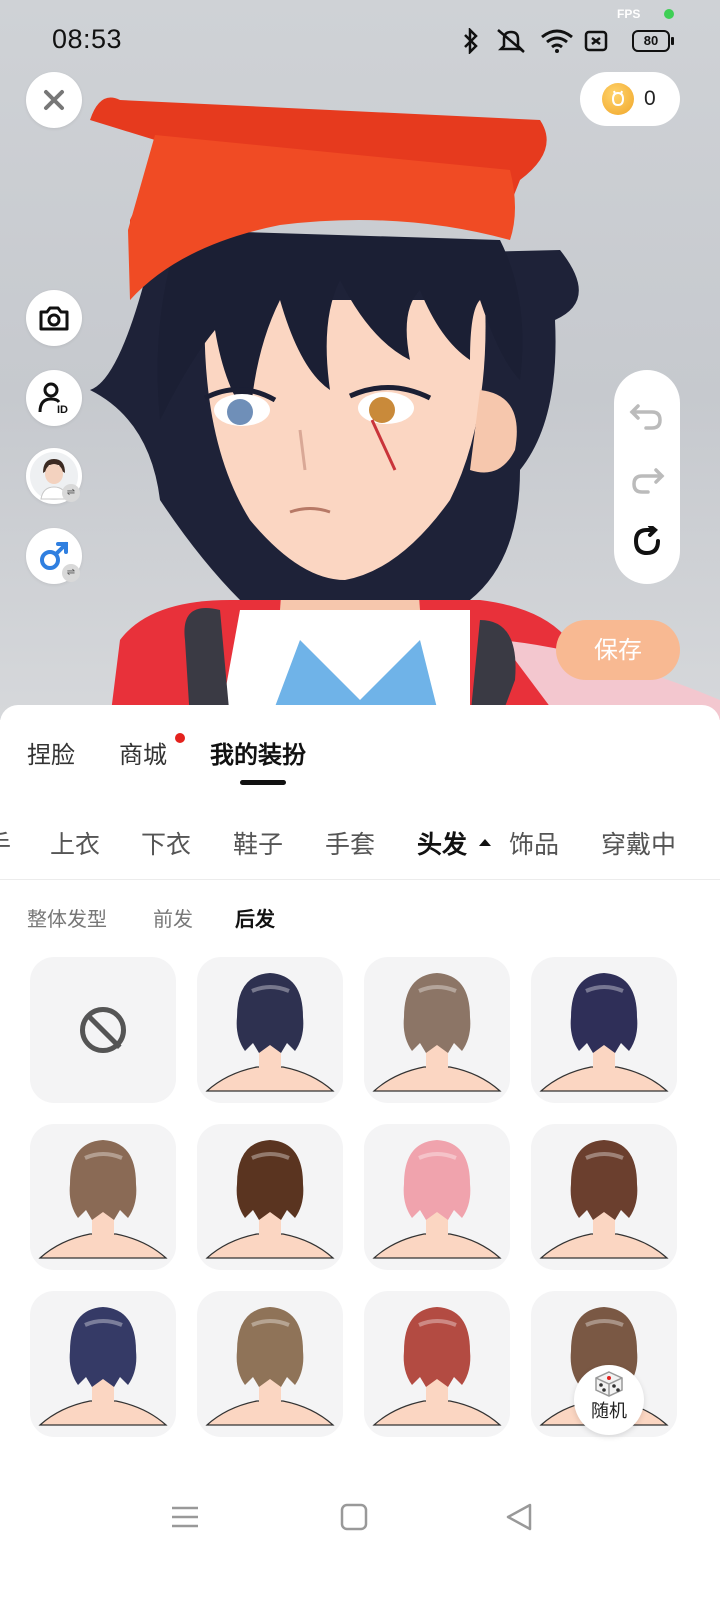 The width and height of the screenshot is (720, 1600). I want to click on tab-category-wearing: 穿戴中, so click(638, 843).